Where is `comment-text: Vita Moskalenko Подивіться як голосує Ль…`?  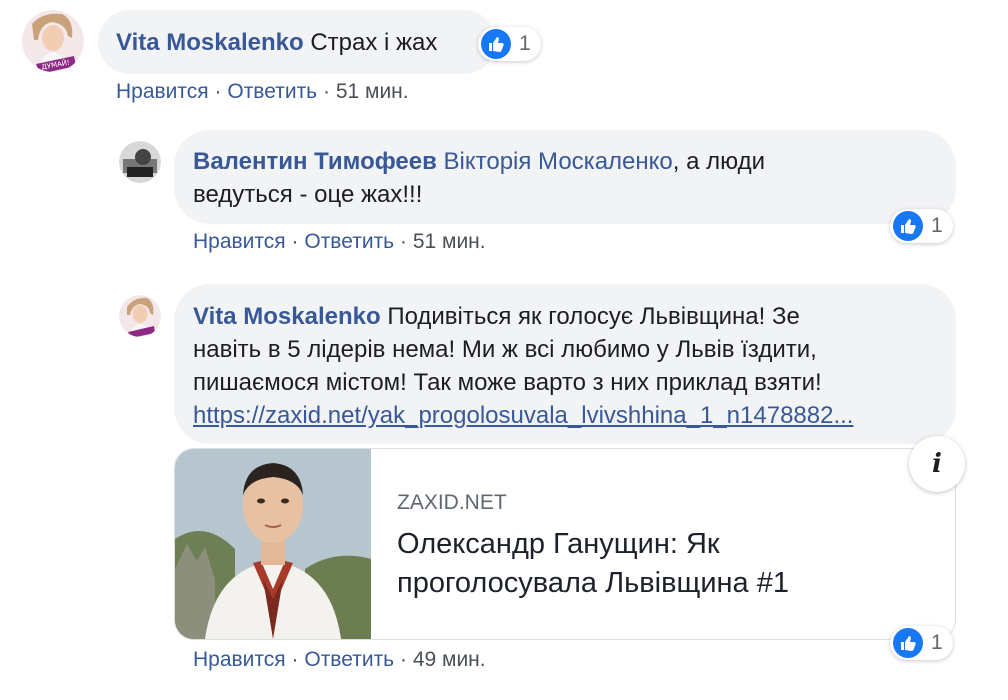
comment-text: Vita Moskalenko Подивіться як голосує Ль… is located at coordinates (568, 366).